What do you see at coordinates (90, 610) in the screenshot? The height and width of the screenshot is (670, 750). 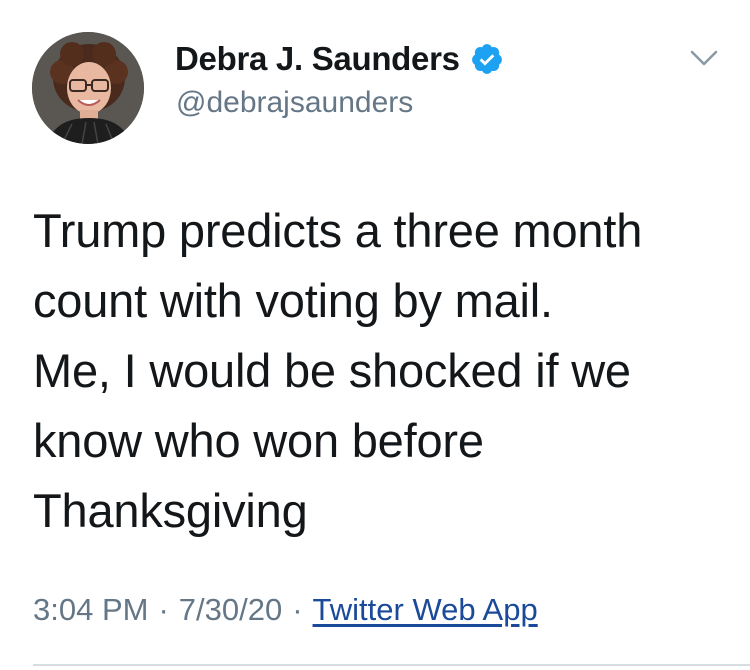 I see `tweet-time: 3:04 PM` at bounding box center [90, 610].